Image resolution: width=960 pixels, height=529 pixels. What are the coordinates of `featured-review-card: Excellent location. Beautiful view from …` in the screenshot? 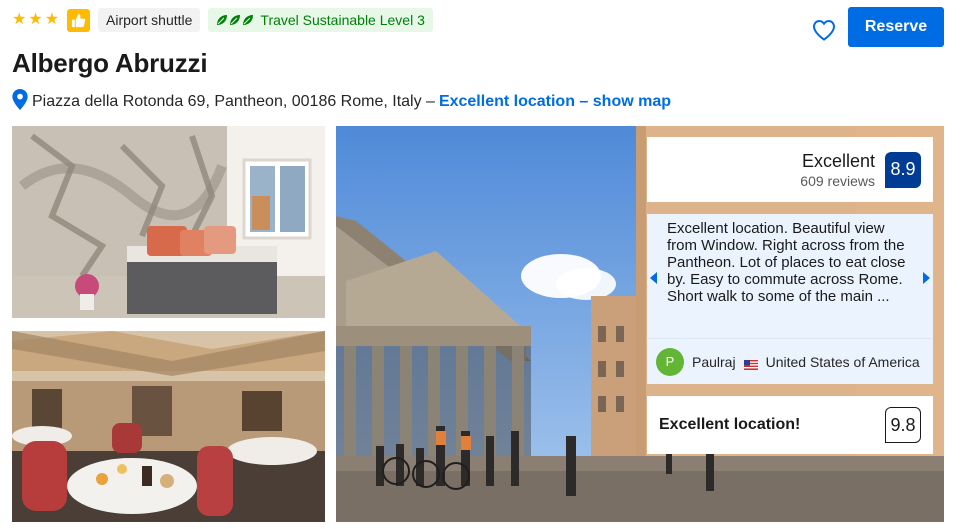 It's located at (790, 276).